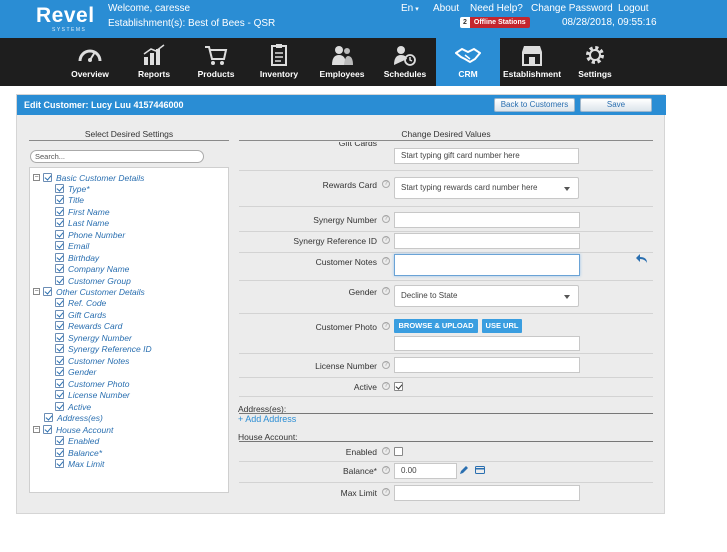  I want to click on tree-item: Birthday, so click(77, 257).